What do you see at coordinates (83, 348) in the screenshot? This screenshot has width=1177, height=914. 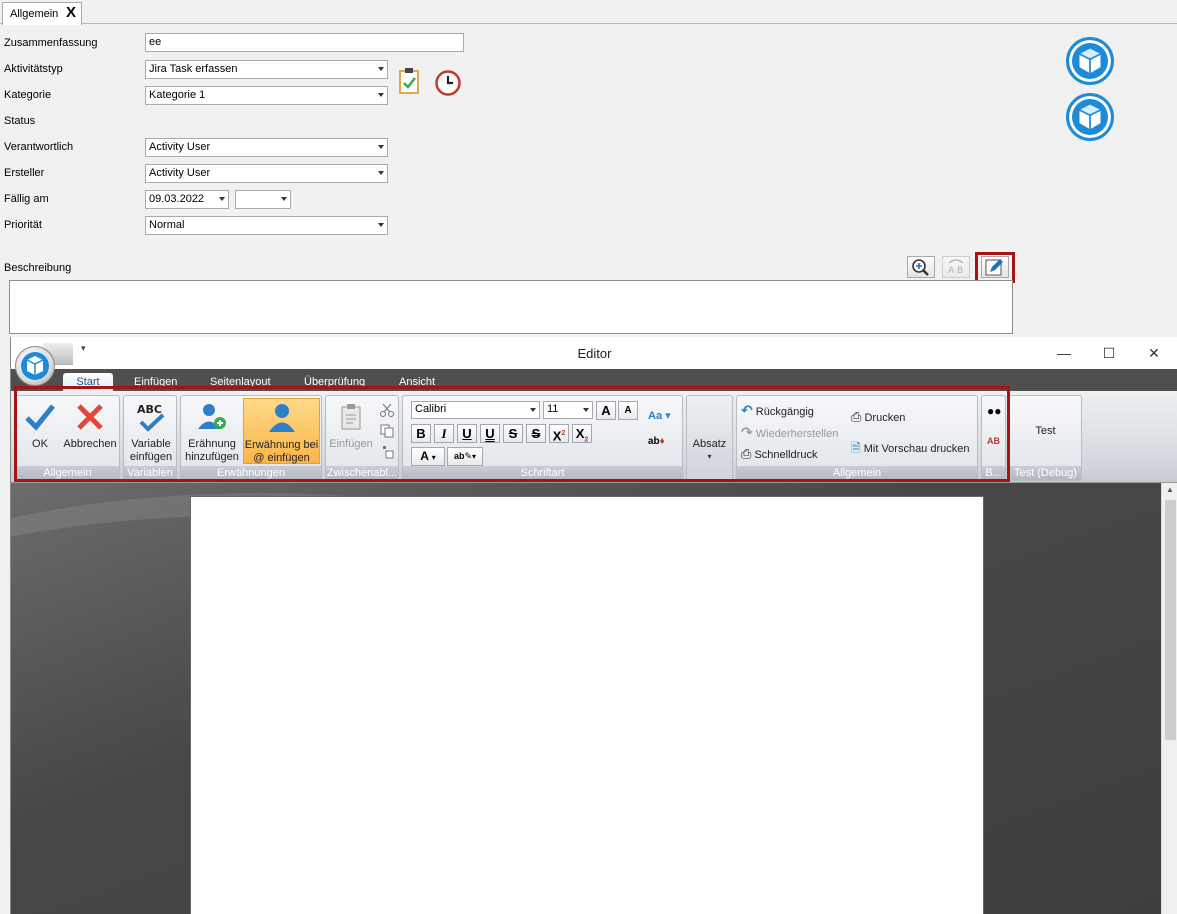 I see `quick-access-dropdown-icon: ▾` at bounding box center [83, 348].